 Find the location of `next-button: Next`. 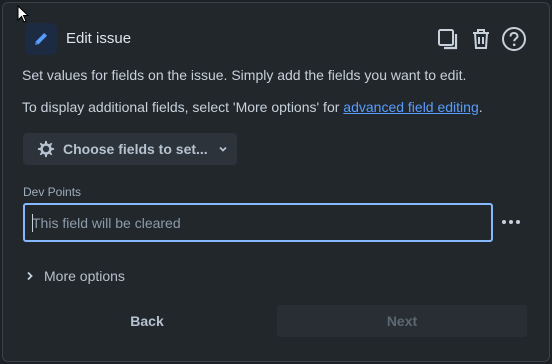

next-button: Next is located at coordinates (402, 321).